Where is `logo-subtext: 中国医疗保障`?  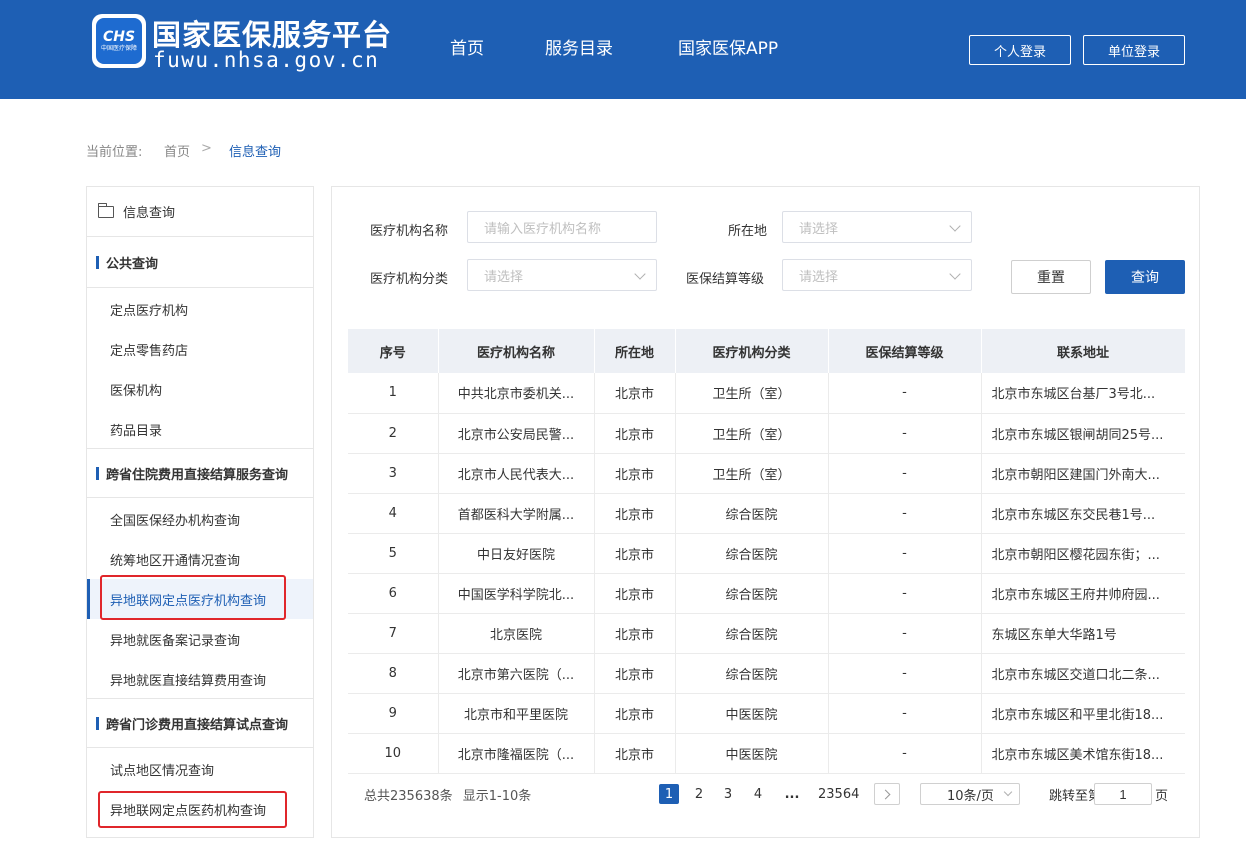 logo-subtext: 中国医疗保障 is located at coordinates (118, 48).